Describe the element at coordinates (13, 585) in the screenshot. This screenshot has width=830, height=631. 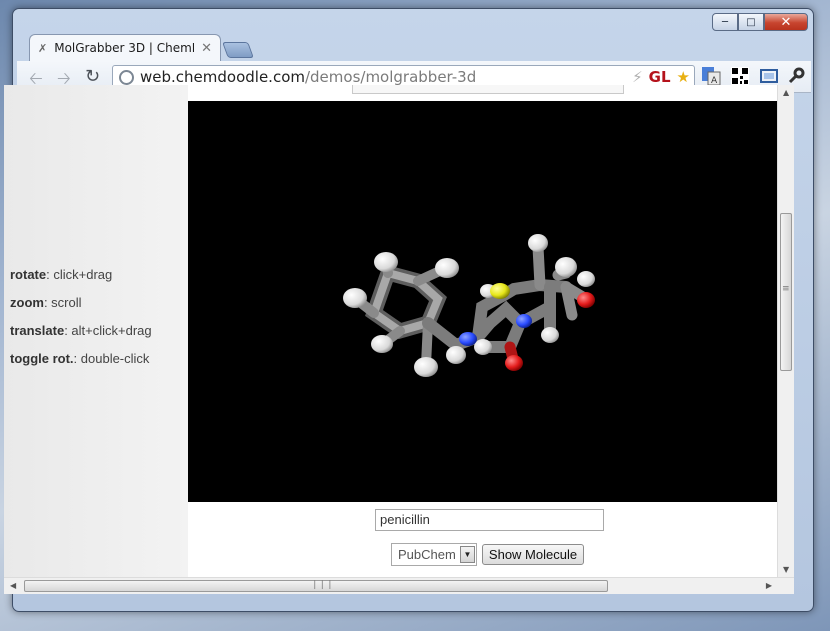
I see `scroll-left-arrow-icon: ◀` at that location.